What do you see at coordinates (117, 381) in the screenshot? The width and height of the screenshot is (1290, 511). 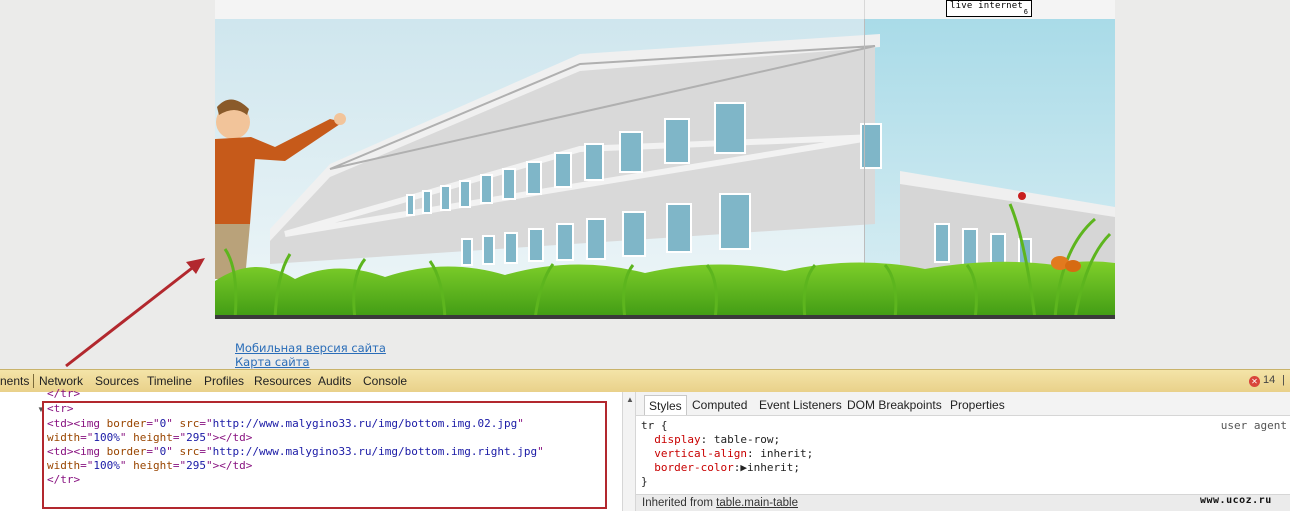 I see `tab-sources: Sources` at bounding box center [117, 381].